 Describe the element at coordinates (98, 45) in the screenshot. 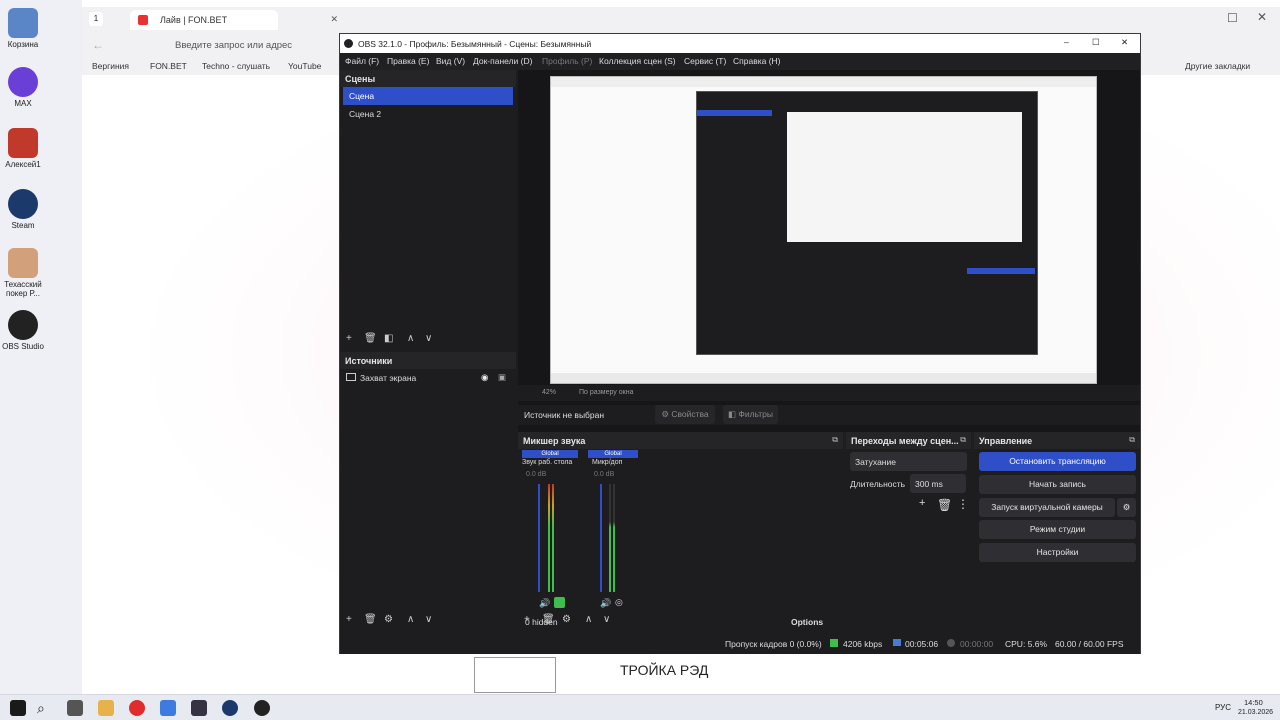

I see `back-icon: ←` at that location.